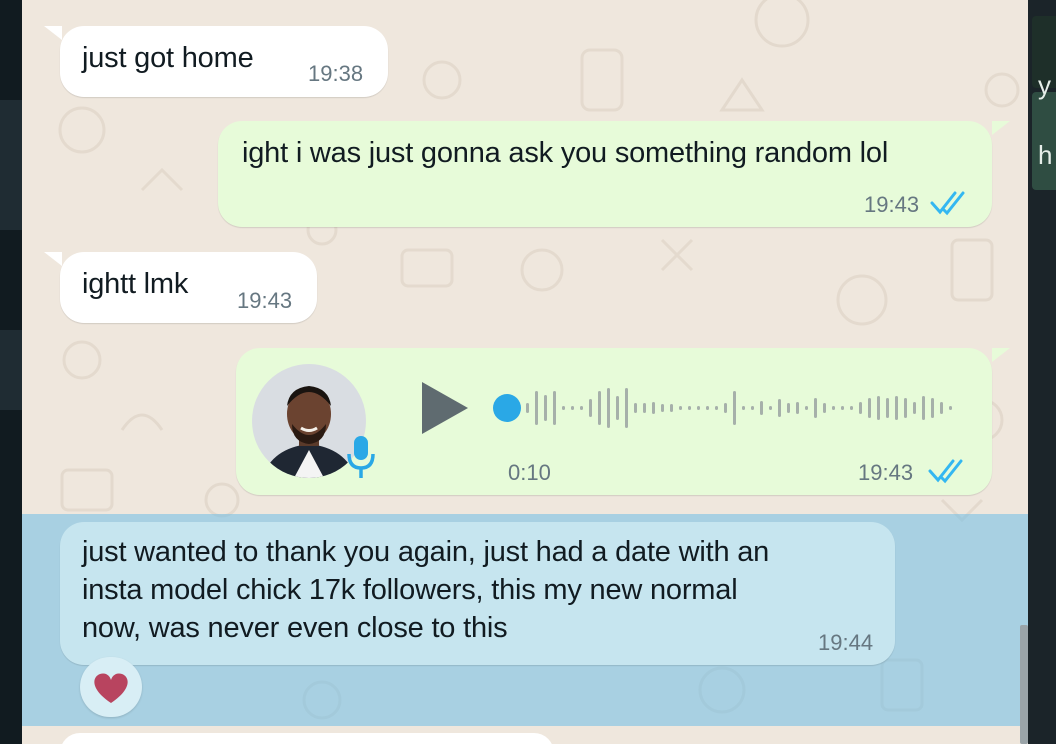 The image size is (1056, 744). What do you see at coordinates (168, 58) in the screenshot?
I see `message-text: just got home` at bounding box center [168, 58].